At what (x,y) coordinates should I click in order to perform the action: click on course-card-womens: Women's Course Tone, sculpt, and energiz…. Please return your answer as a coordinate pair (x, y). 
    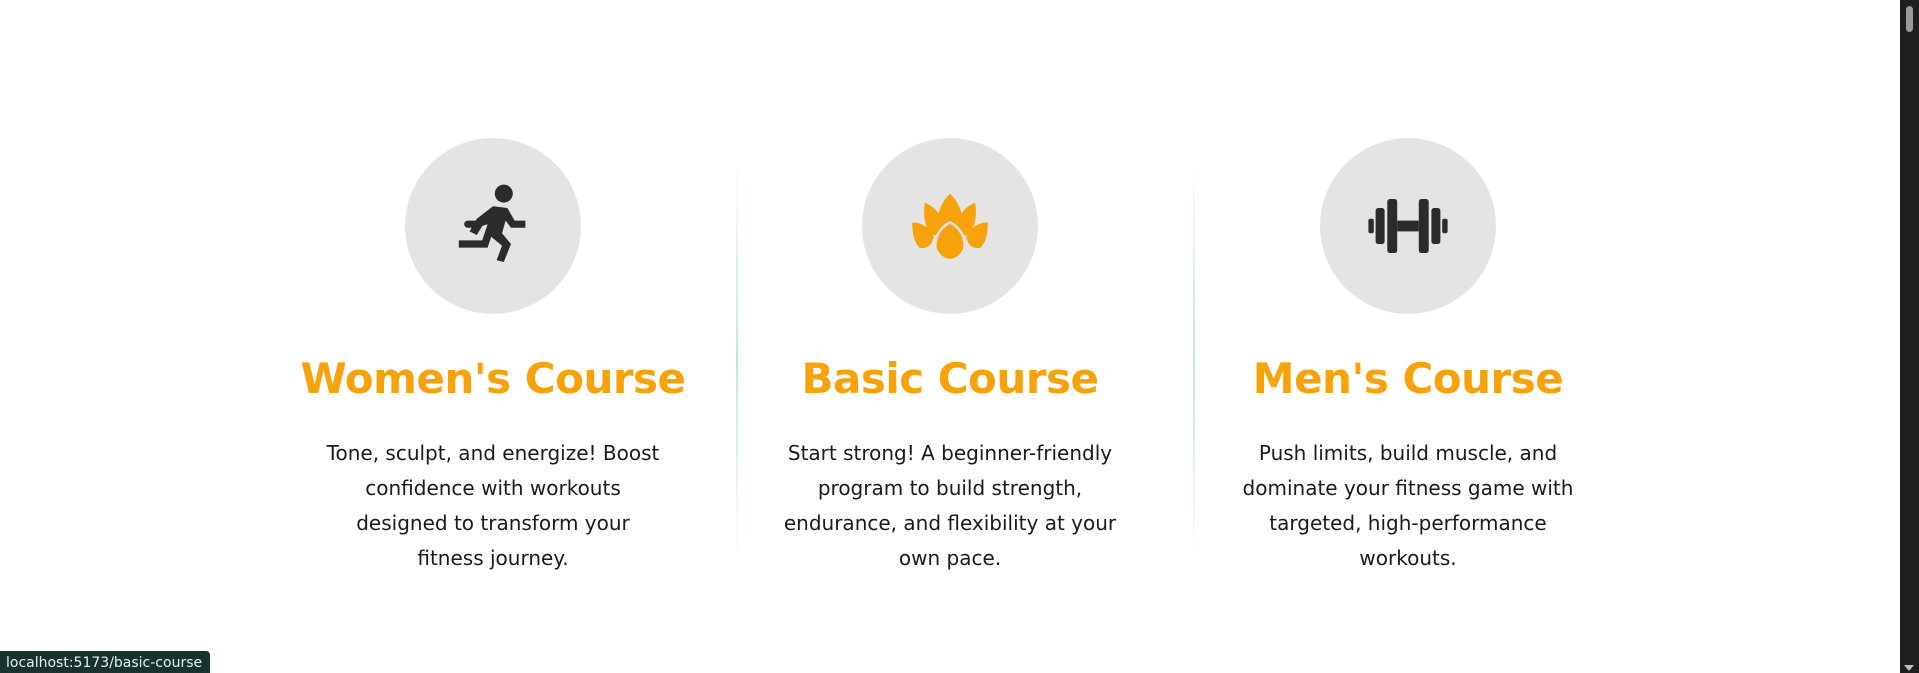
    Looking at the image, I should click on (493, 357).